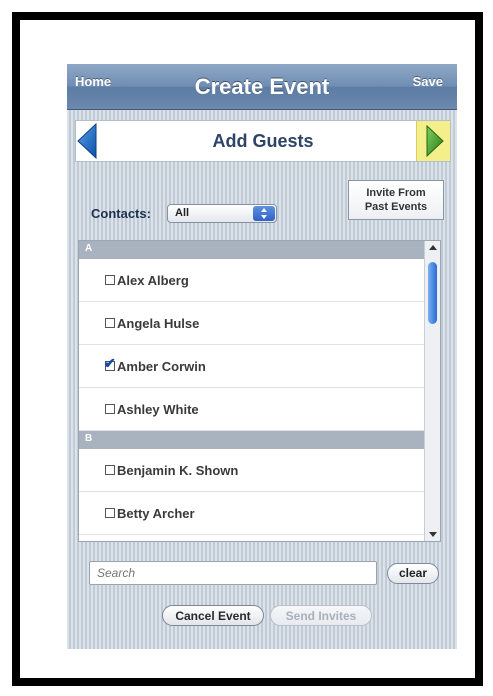 The height and width of the screenshot is (696, 493). I want to click on scroll-down-icon, so click(433, 534).